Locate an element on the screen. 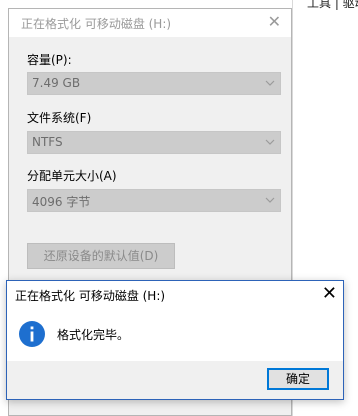 The width and height of the screenshot is (358, 416). info-icon is located at coordinates (32, 334).